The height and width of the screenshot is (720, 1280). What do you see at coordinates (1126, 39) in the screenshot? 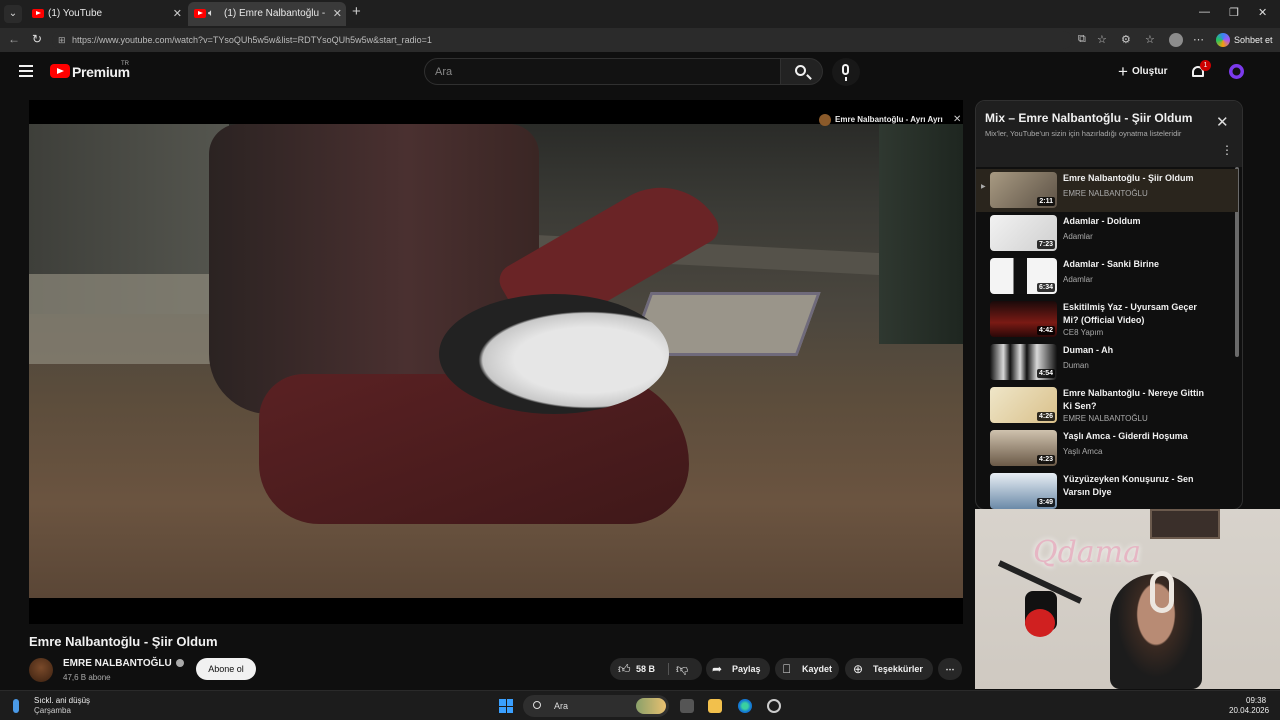
I see `extension-icon: ⚙` at bounding box center [1126, 39].